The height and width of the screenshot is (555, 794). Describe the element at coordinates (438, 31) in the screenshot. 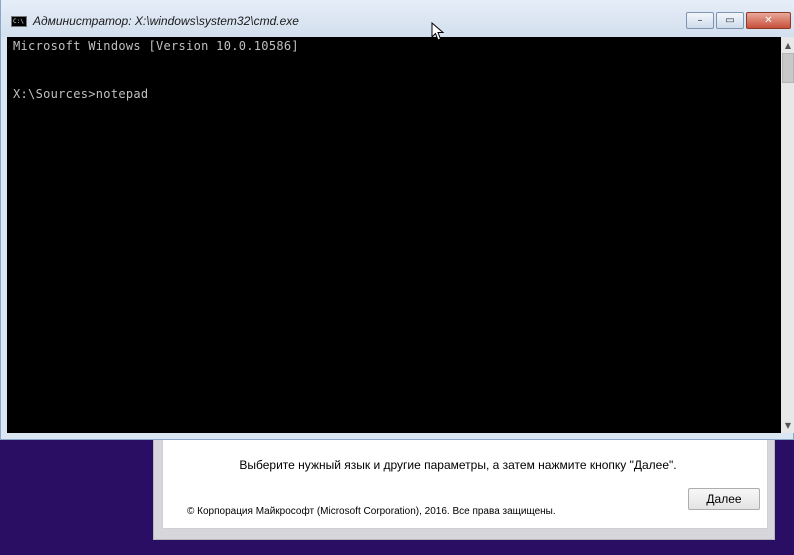

I see `mouse-cursor-icon` at that location.